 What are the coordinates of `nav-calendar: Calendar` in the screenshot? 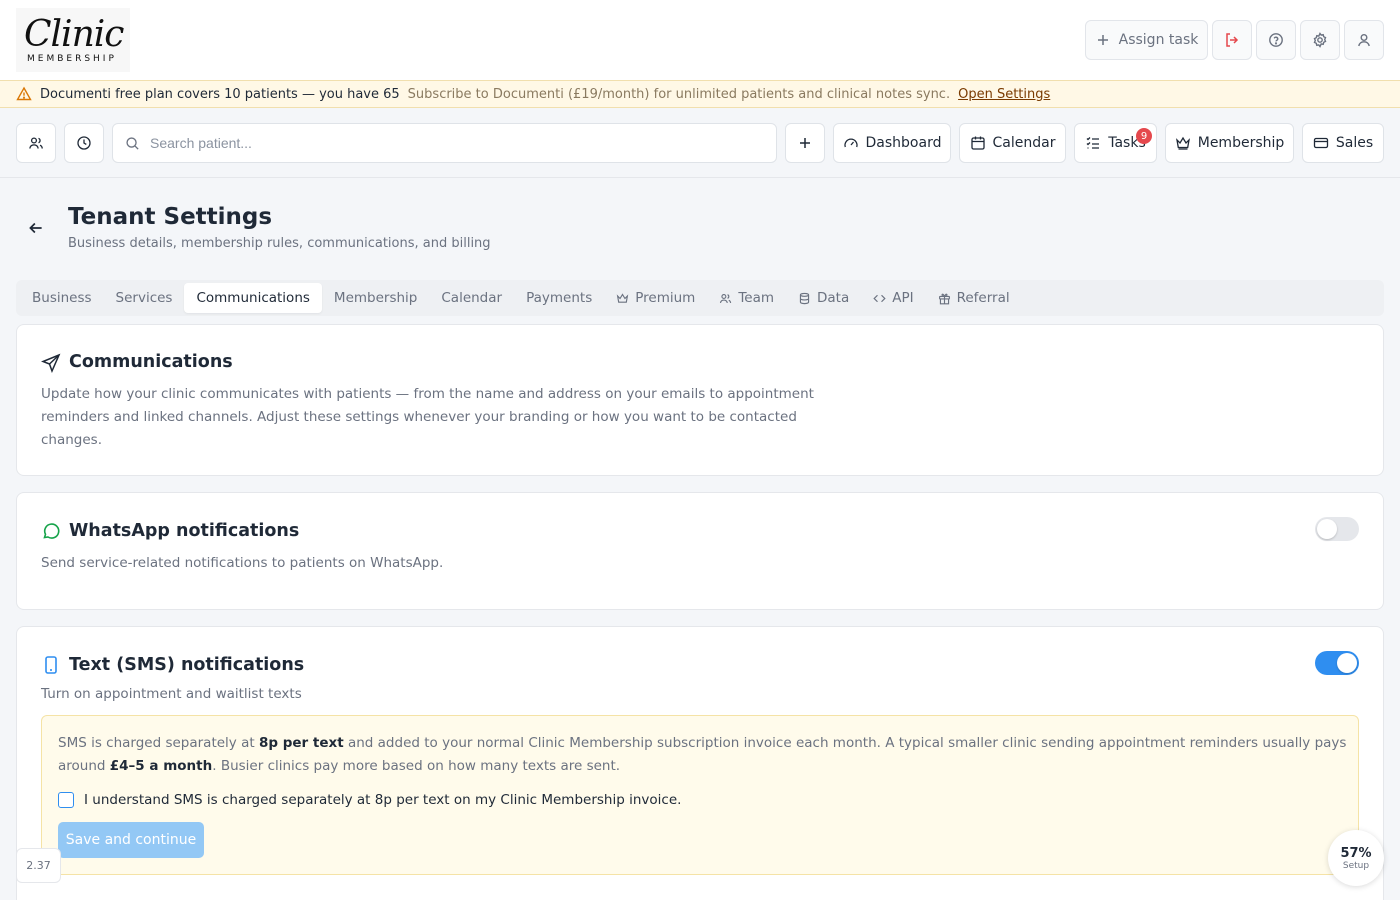 It's located at (1012, 143).